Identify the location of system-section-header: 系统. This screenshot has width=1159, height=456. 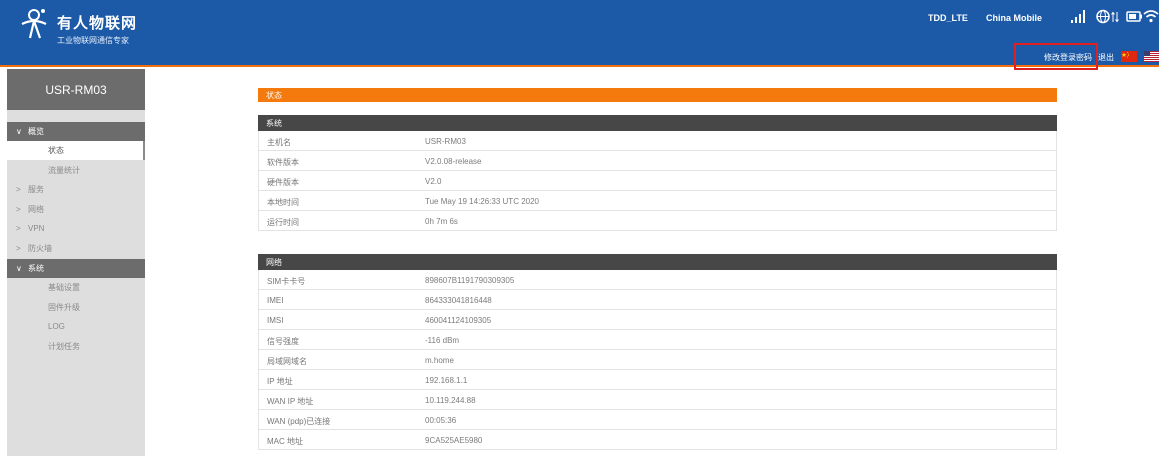
(657, 123).